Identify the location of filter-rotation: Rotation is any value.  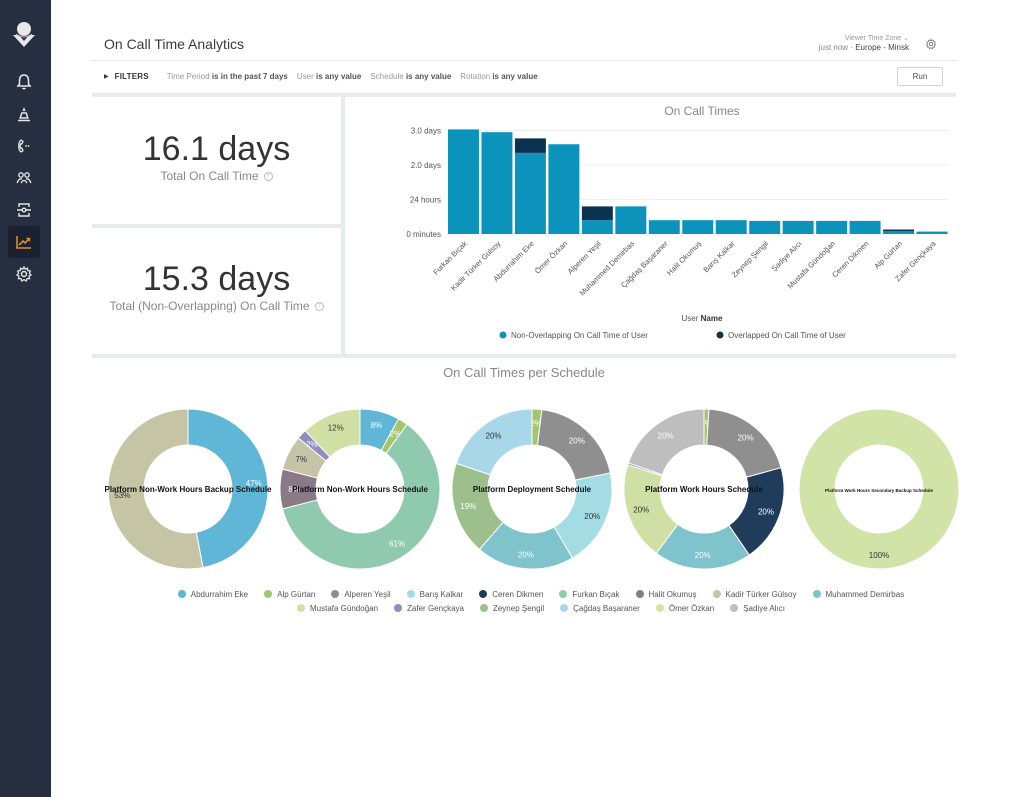
(498, 76).